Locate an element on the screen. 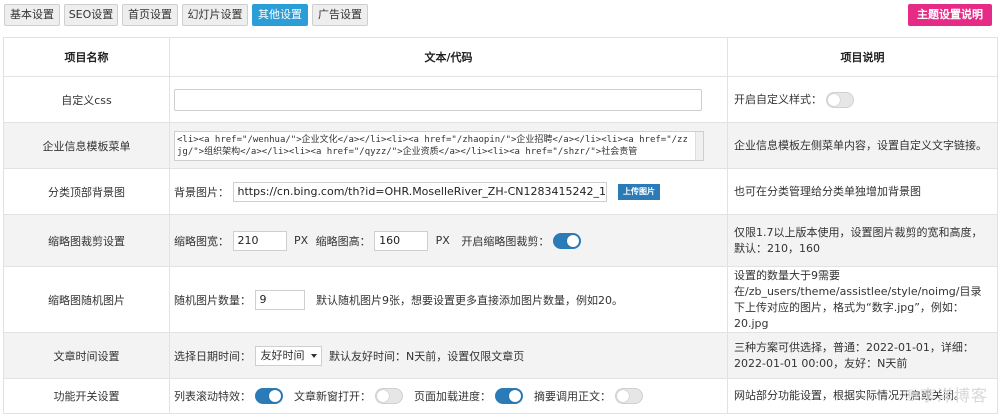 This screenshot has height=416, width=1000. table-header: 项目名称 文本/代码 项目说明 is located at coordinates (500, 57).